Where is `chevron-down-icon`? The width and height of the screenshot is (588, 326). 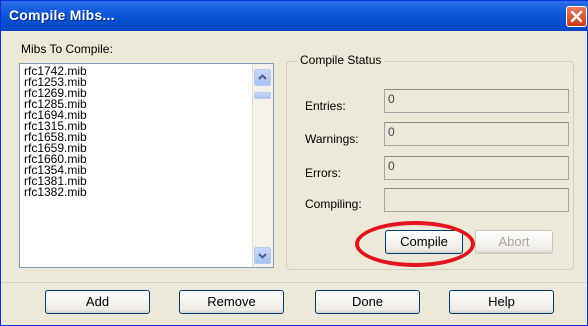
chevron-down-icon is located at coordinates (262, 256).